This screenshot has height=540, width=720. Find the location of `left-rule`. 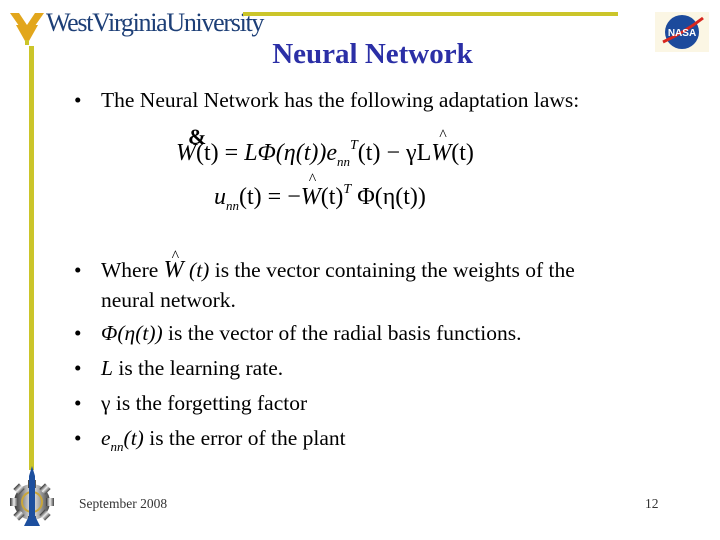

left-rule is located at coordinates (31, 258).